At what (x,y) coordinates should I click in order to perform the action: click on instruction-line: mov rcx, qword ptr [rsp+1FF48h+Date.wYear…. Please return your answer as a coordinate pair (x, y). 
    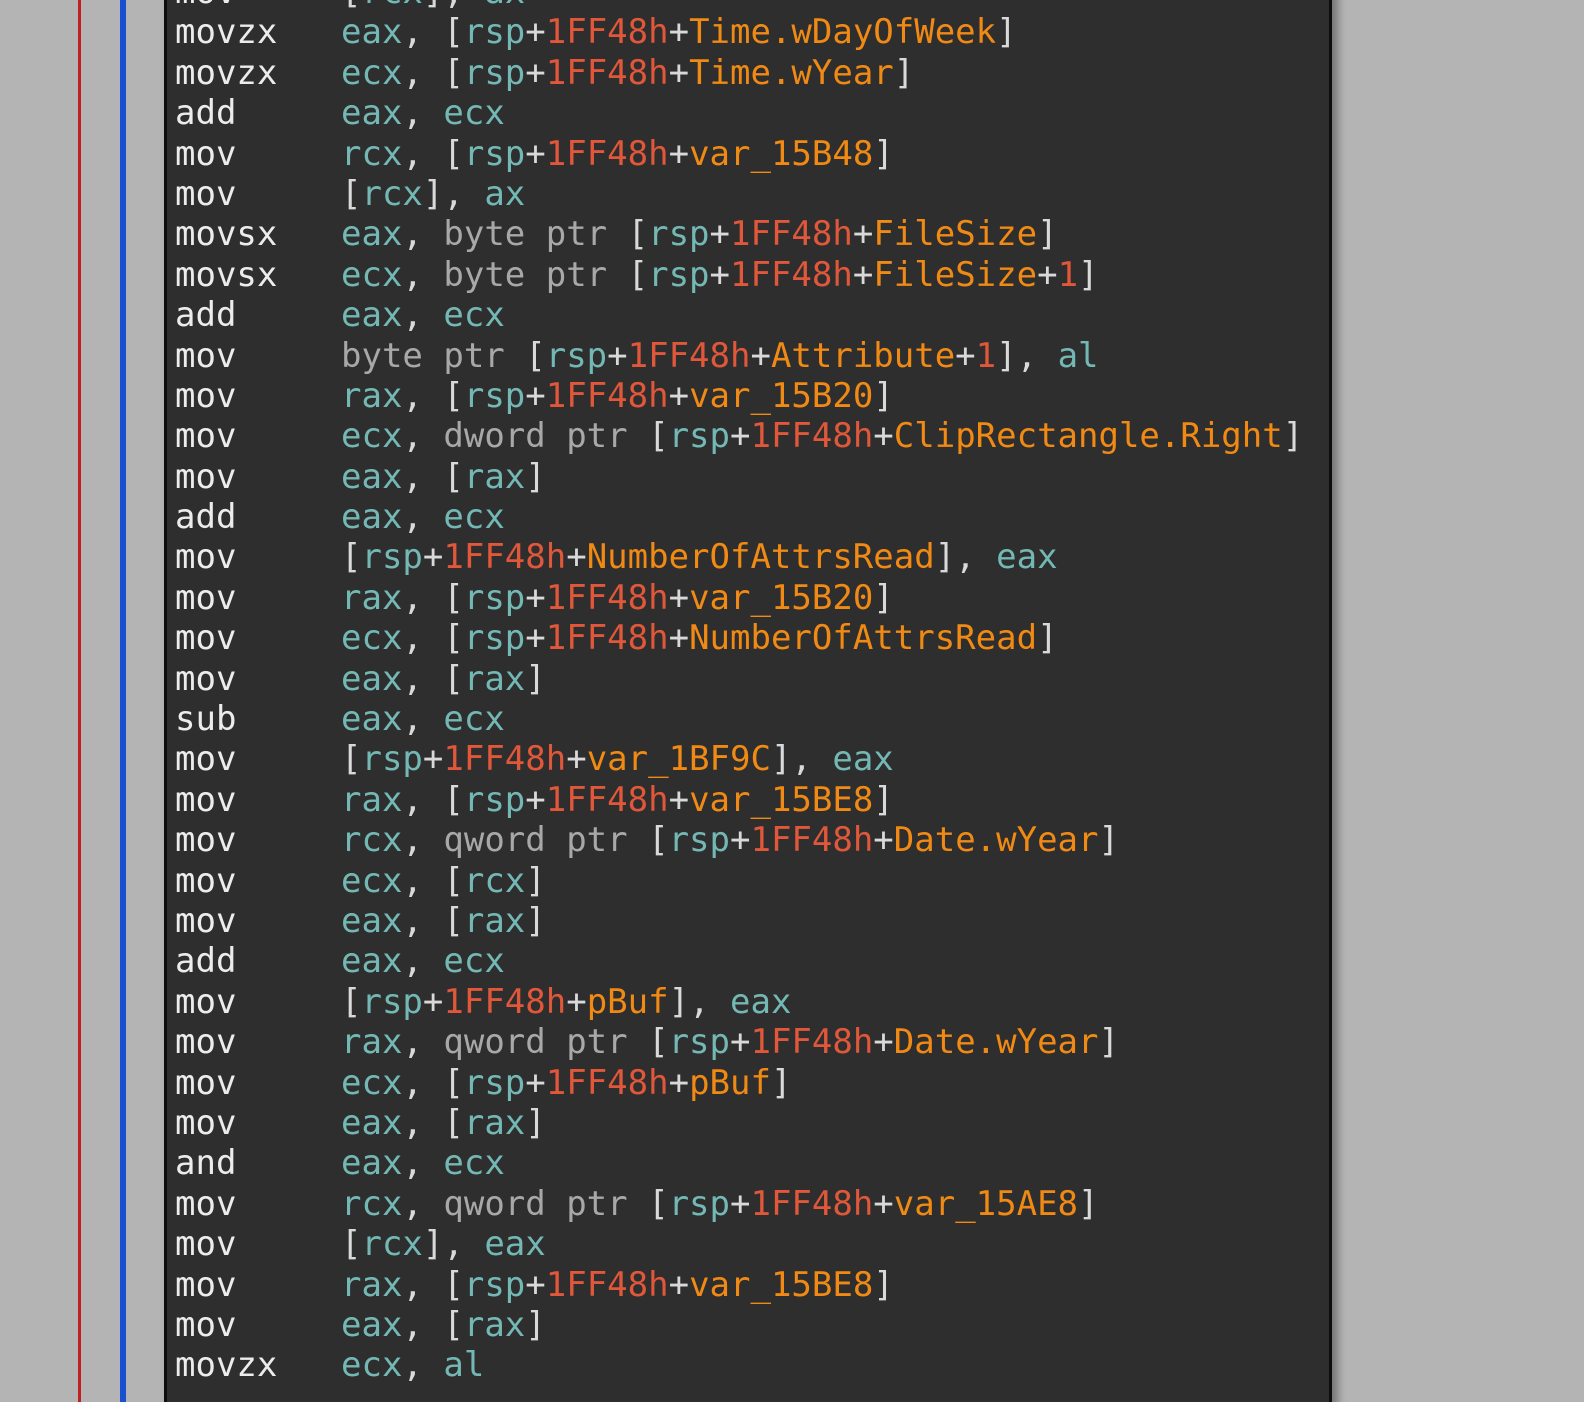
    Looking at the image, I should click on (739, 840).